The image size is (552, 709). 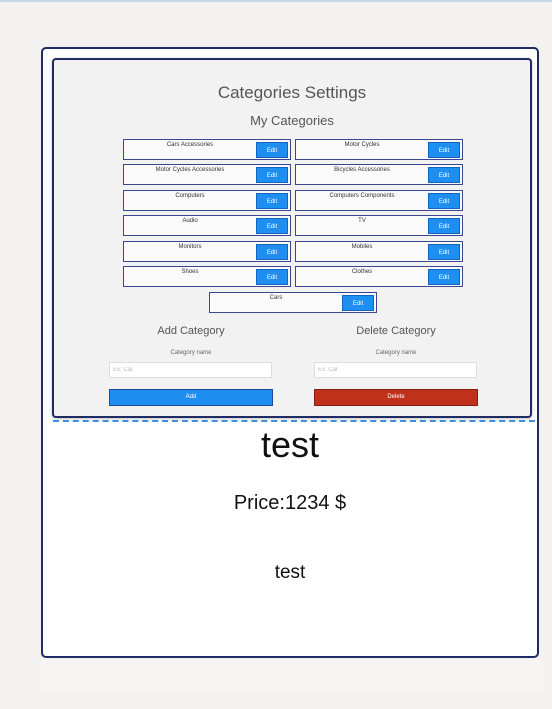 What do you see at coordinates (190, 370) in the screenshot?
I see `add-category-input` at bounding box center [190, 370].